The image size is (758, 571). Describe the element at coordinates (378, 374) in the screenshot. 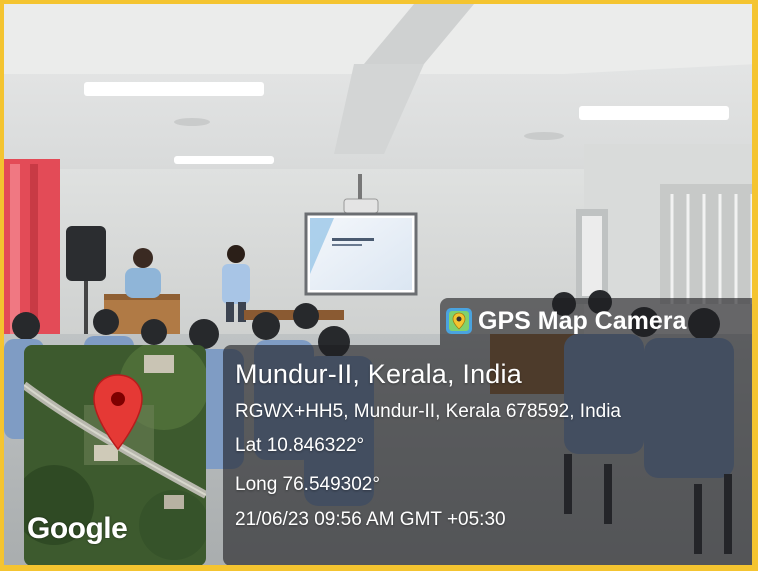

I see `place-name: Mundur-II, Kerala, India` at that location.